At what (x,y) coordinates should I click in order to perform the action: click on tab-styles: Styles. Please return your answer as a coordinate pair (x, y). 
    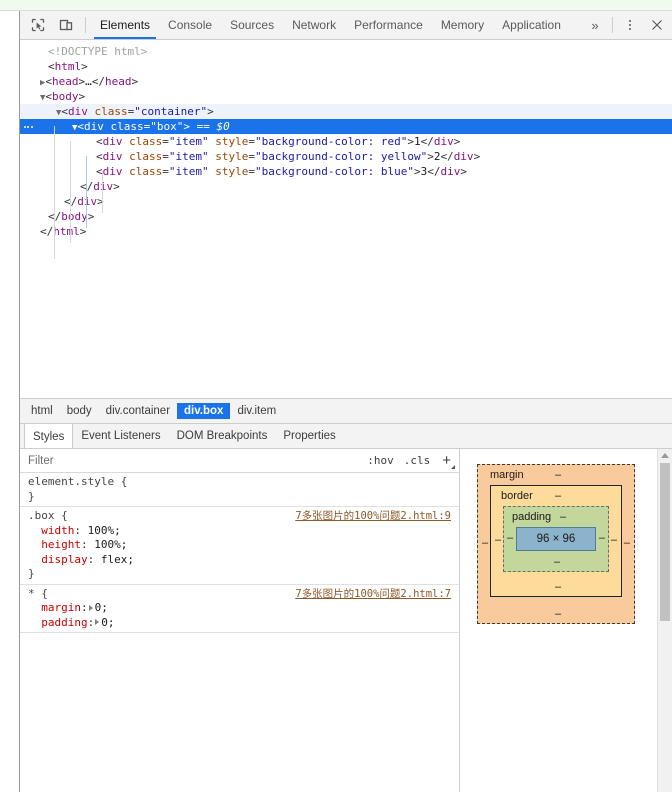
    Looking at the image, I should click on (49, 436).